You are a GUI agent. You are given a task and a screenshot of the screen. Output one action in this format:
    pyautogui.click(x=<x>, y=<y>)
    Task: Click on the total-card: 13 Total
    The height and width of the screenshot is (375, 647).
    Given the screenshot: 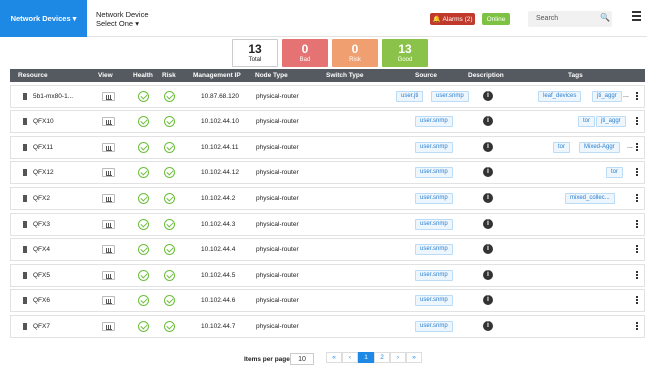 What is the action you would take?
    pyautogui.click(x=255, y=53)
    